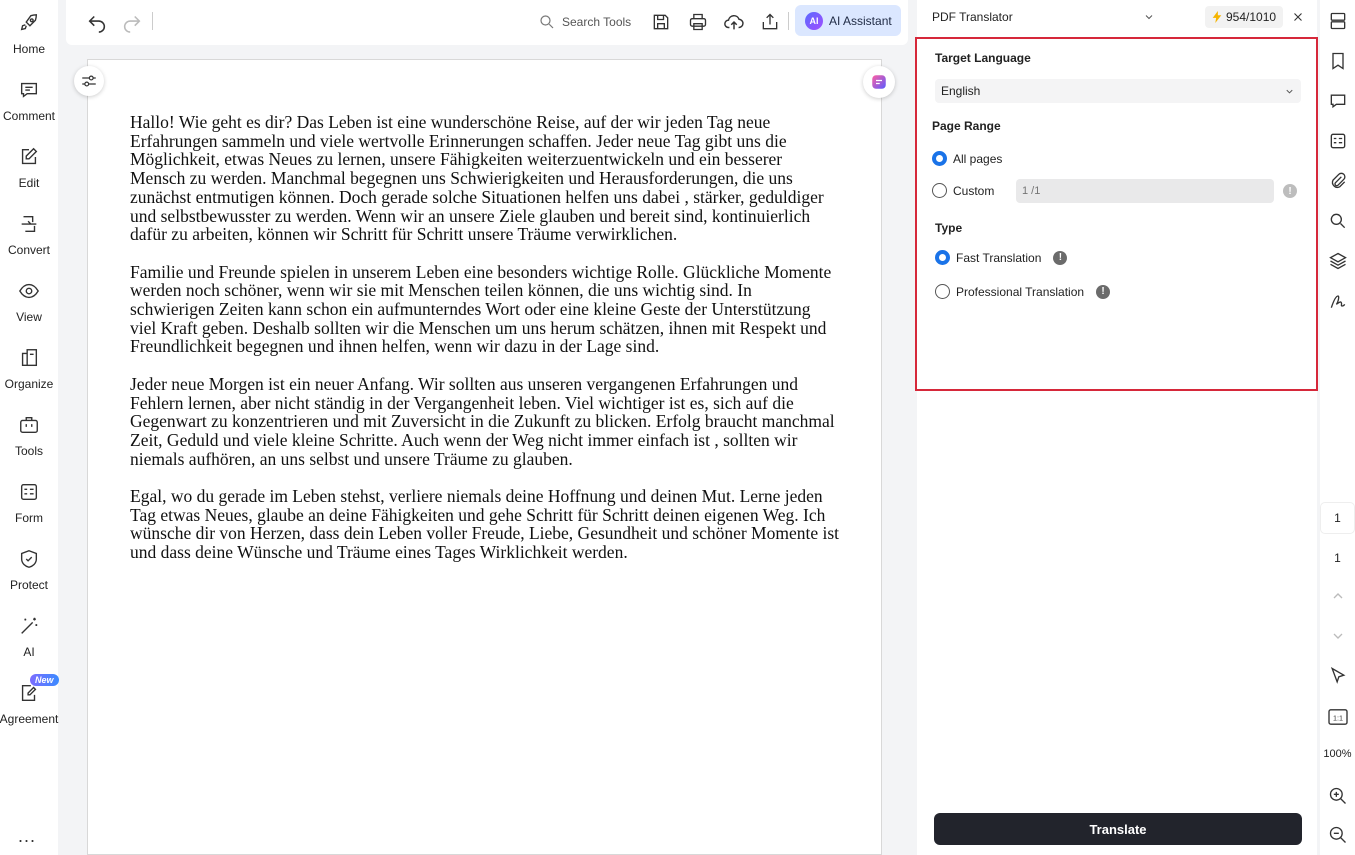 Image resolution: width=1355 pixels, height=855 pixels. What do you see at coordinates (1103, 291) in the screenshot?
I see `professional-translation-info-icon: !` at bounding box center [1103, 291].